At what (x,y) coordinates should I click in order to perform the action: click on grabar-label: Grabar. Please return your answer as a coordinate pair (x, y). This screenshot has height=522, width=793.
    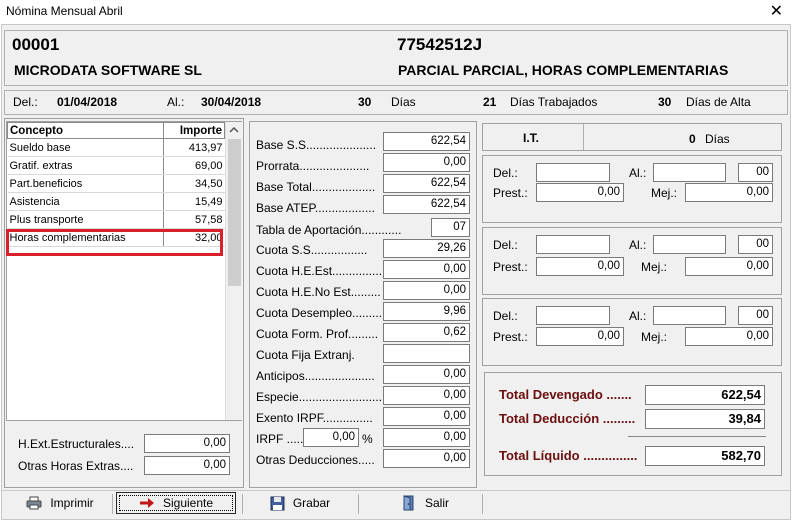
    Looking at the image, I should click on (311, 503).